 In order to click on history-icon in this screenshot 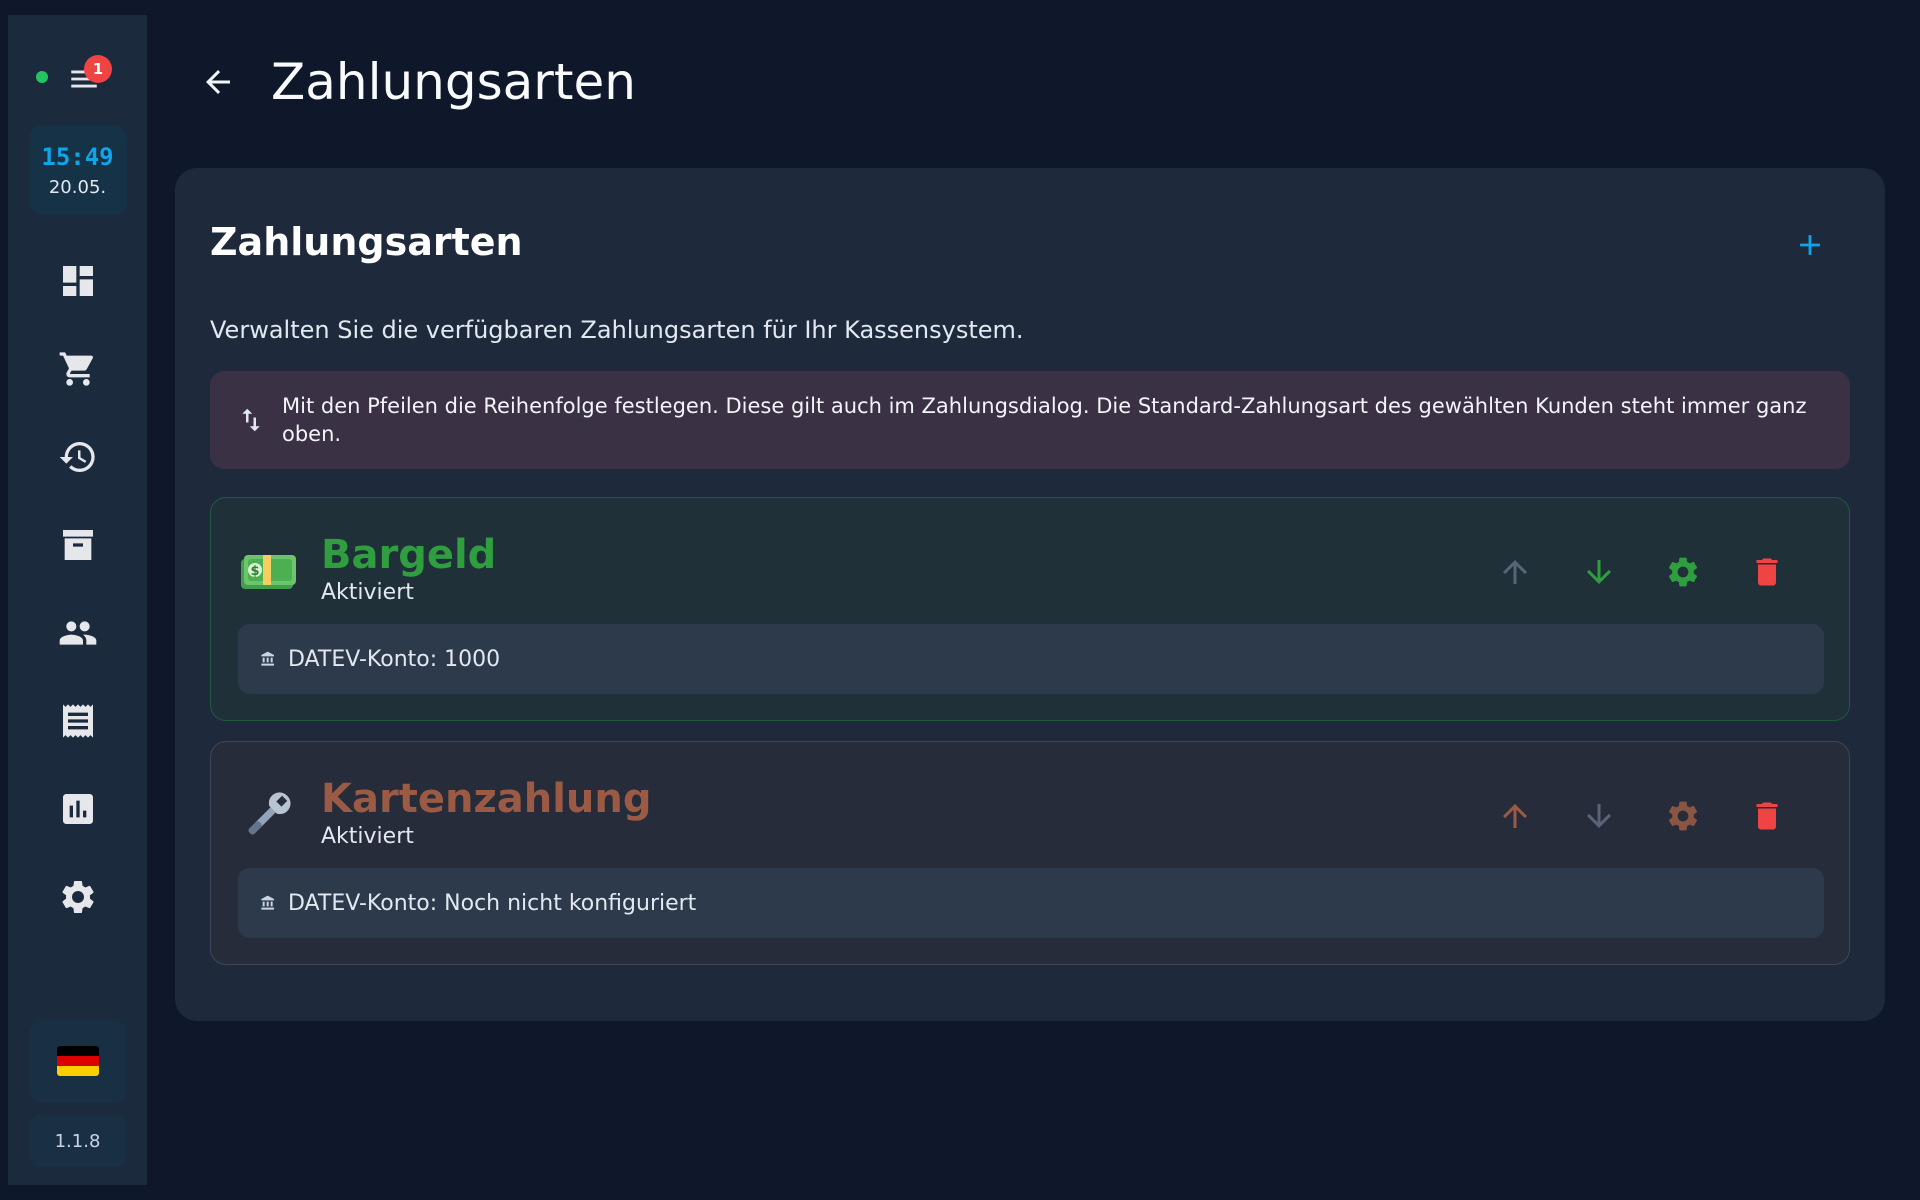, I will do `click(77, 457)`.